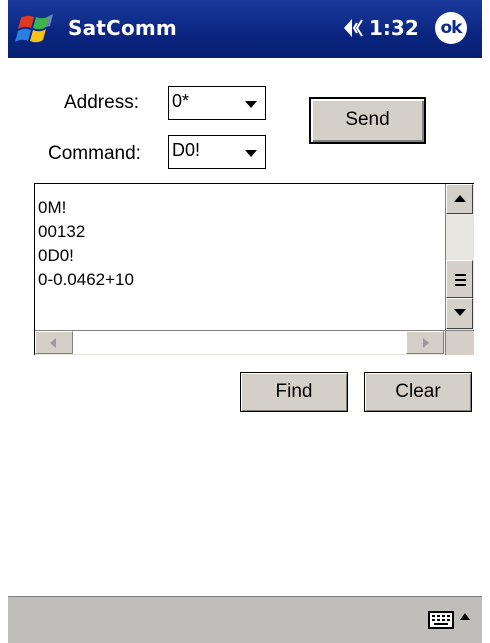  What do you see at coordinates (245, 619) in the screenshot?
I see `menu-bar` at bounding box center [245, 619].